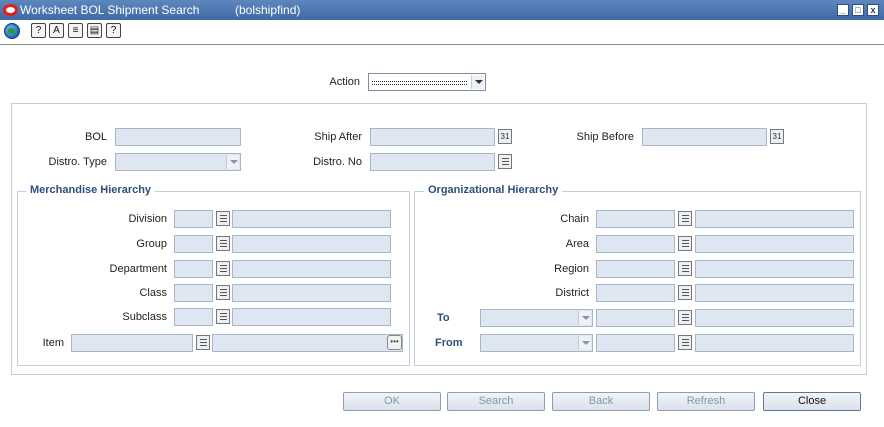 The height and width of the screenshot is (427, 884). Describe the element at coordinates (138, 269) in the screenshot. I see `department-label: Department` at that location.